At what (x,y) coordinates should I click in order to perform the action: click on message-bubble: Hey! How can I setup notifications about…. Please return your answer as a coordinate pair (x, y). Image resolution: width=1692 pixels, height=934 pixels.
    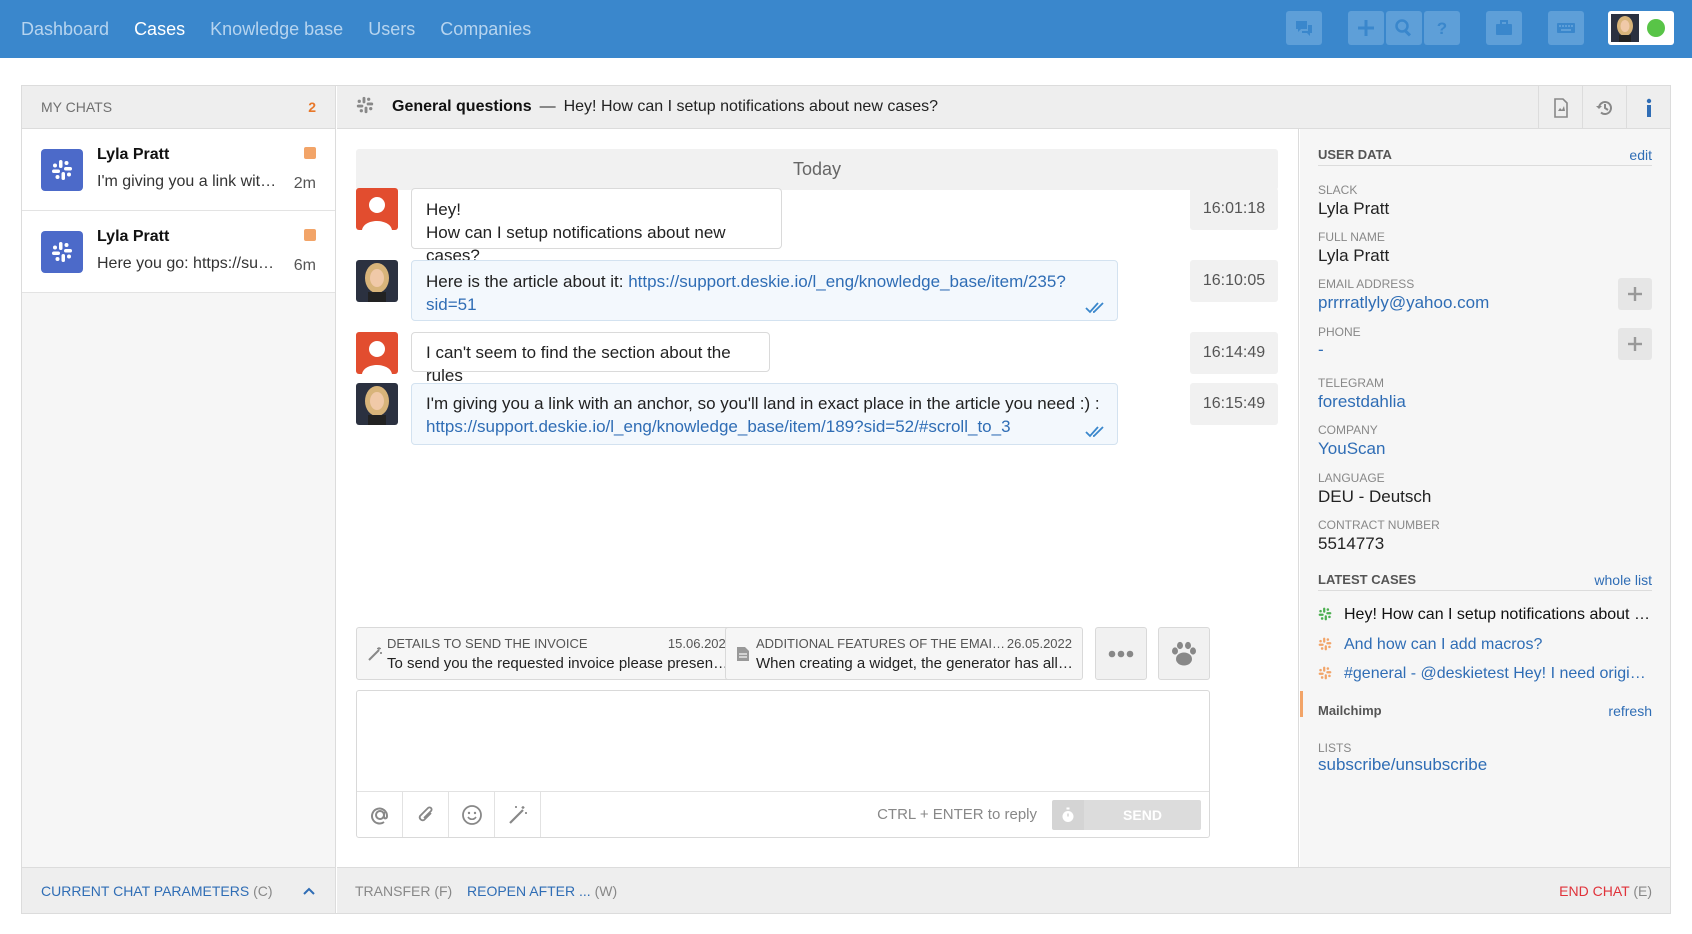
    Looking at the image, I should click on (596, 226).